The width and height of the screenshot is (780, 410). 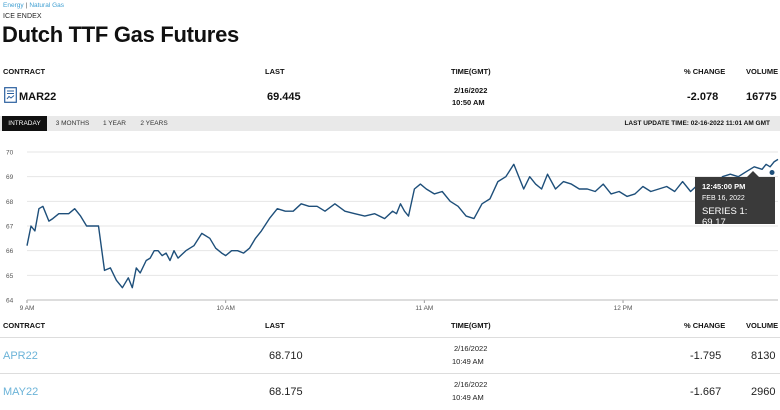 I want to click on tooltip-date: FEB 16, 2022, so click(x=723, y=198).